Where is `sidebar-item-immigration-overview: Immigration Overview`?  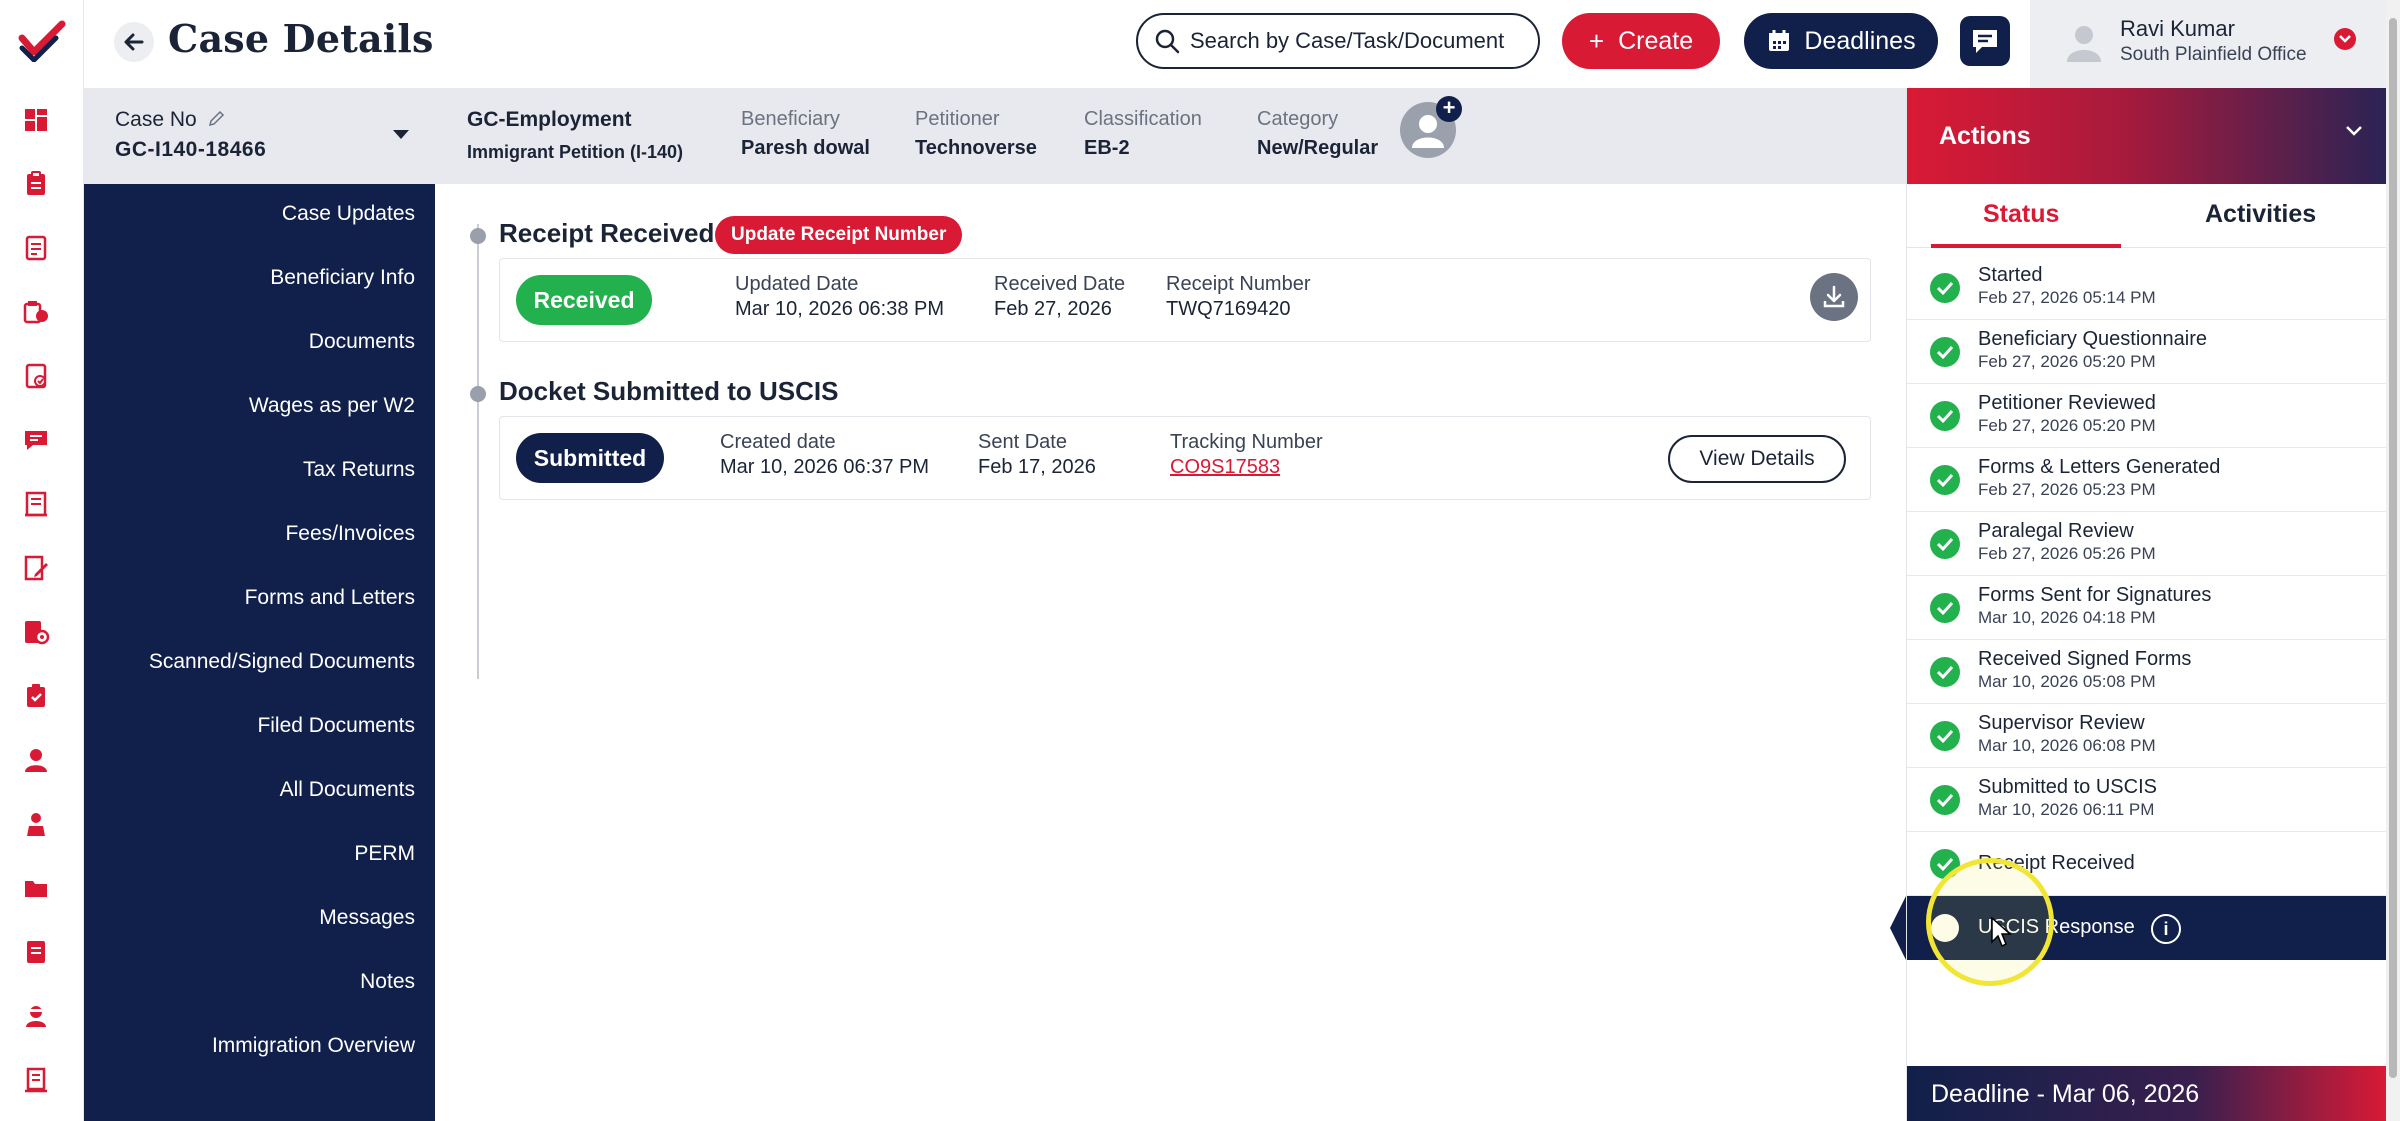
sidebar-item-immigration-overview: Immigration Overview is located at coordinates (313, 1046).